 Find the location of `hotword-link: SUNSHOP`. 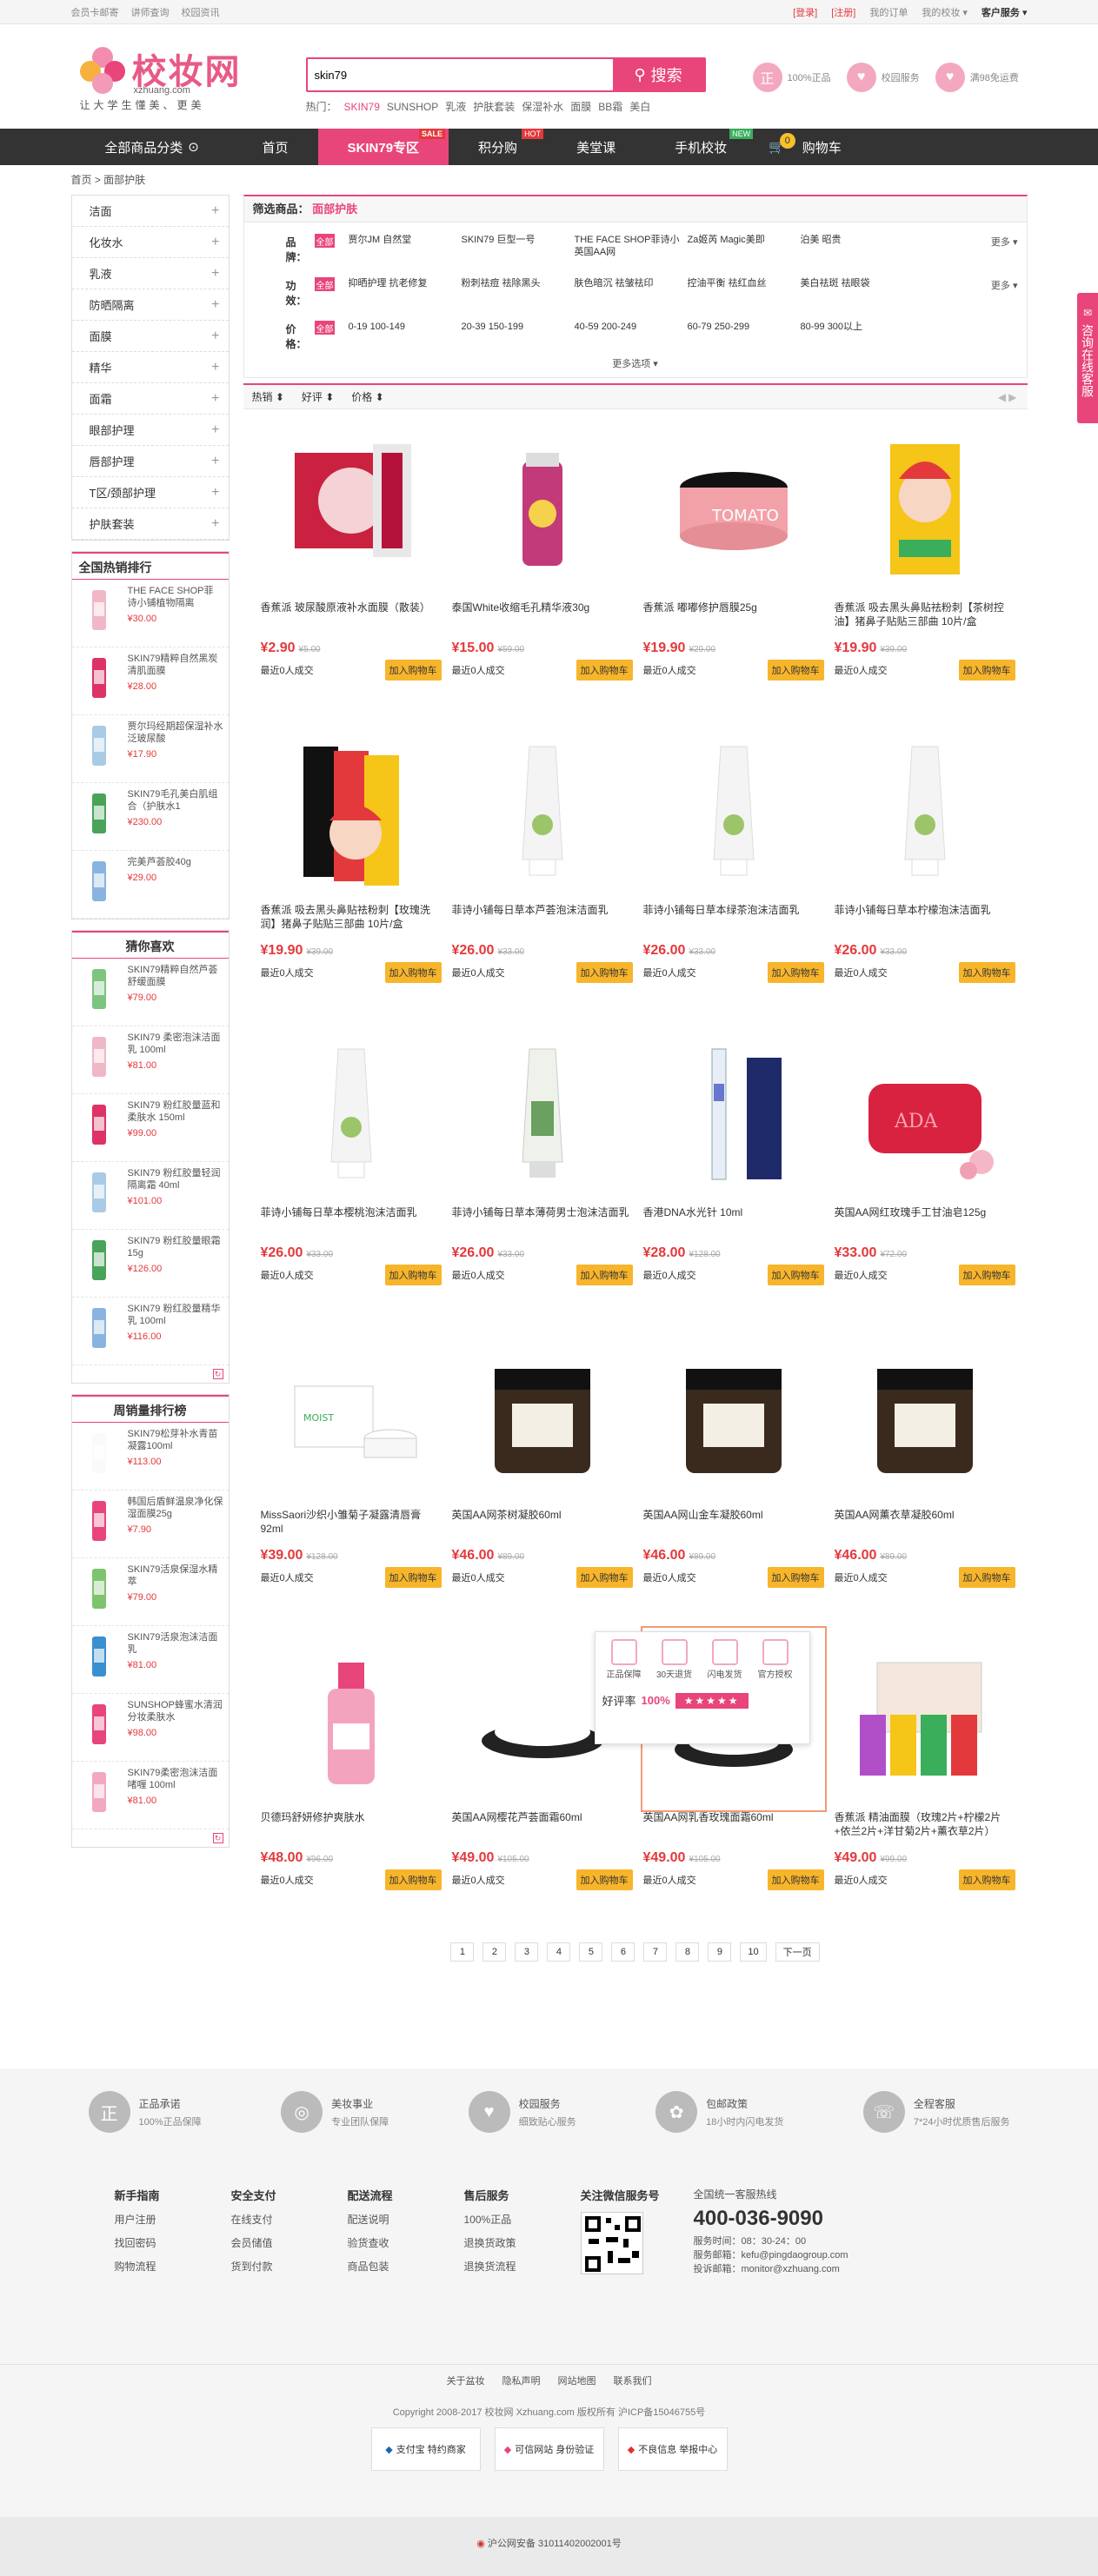

hotword-link: SUNSHOP is located at coordinates (413, 107).